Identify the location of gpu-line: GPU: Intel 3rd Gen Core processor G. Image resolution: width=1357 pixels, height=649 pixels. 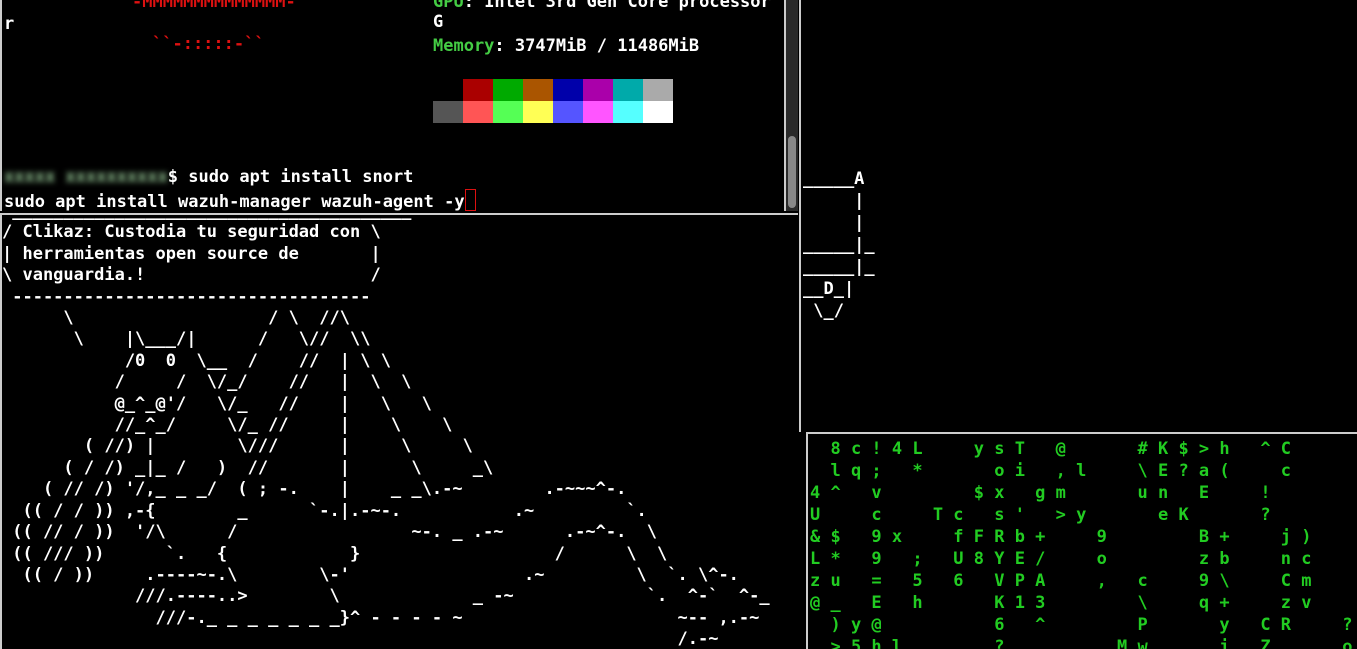
(608, 16).